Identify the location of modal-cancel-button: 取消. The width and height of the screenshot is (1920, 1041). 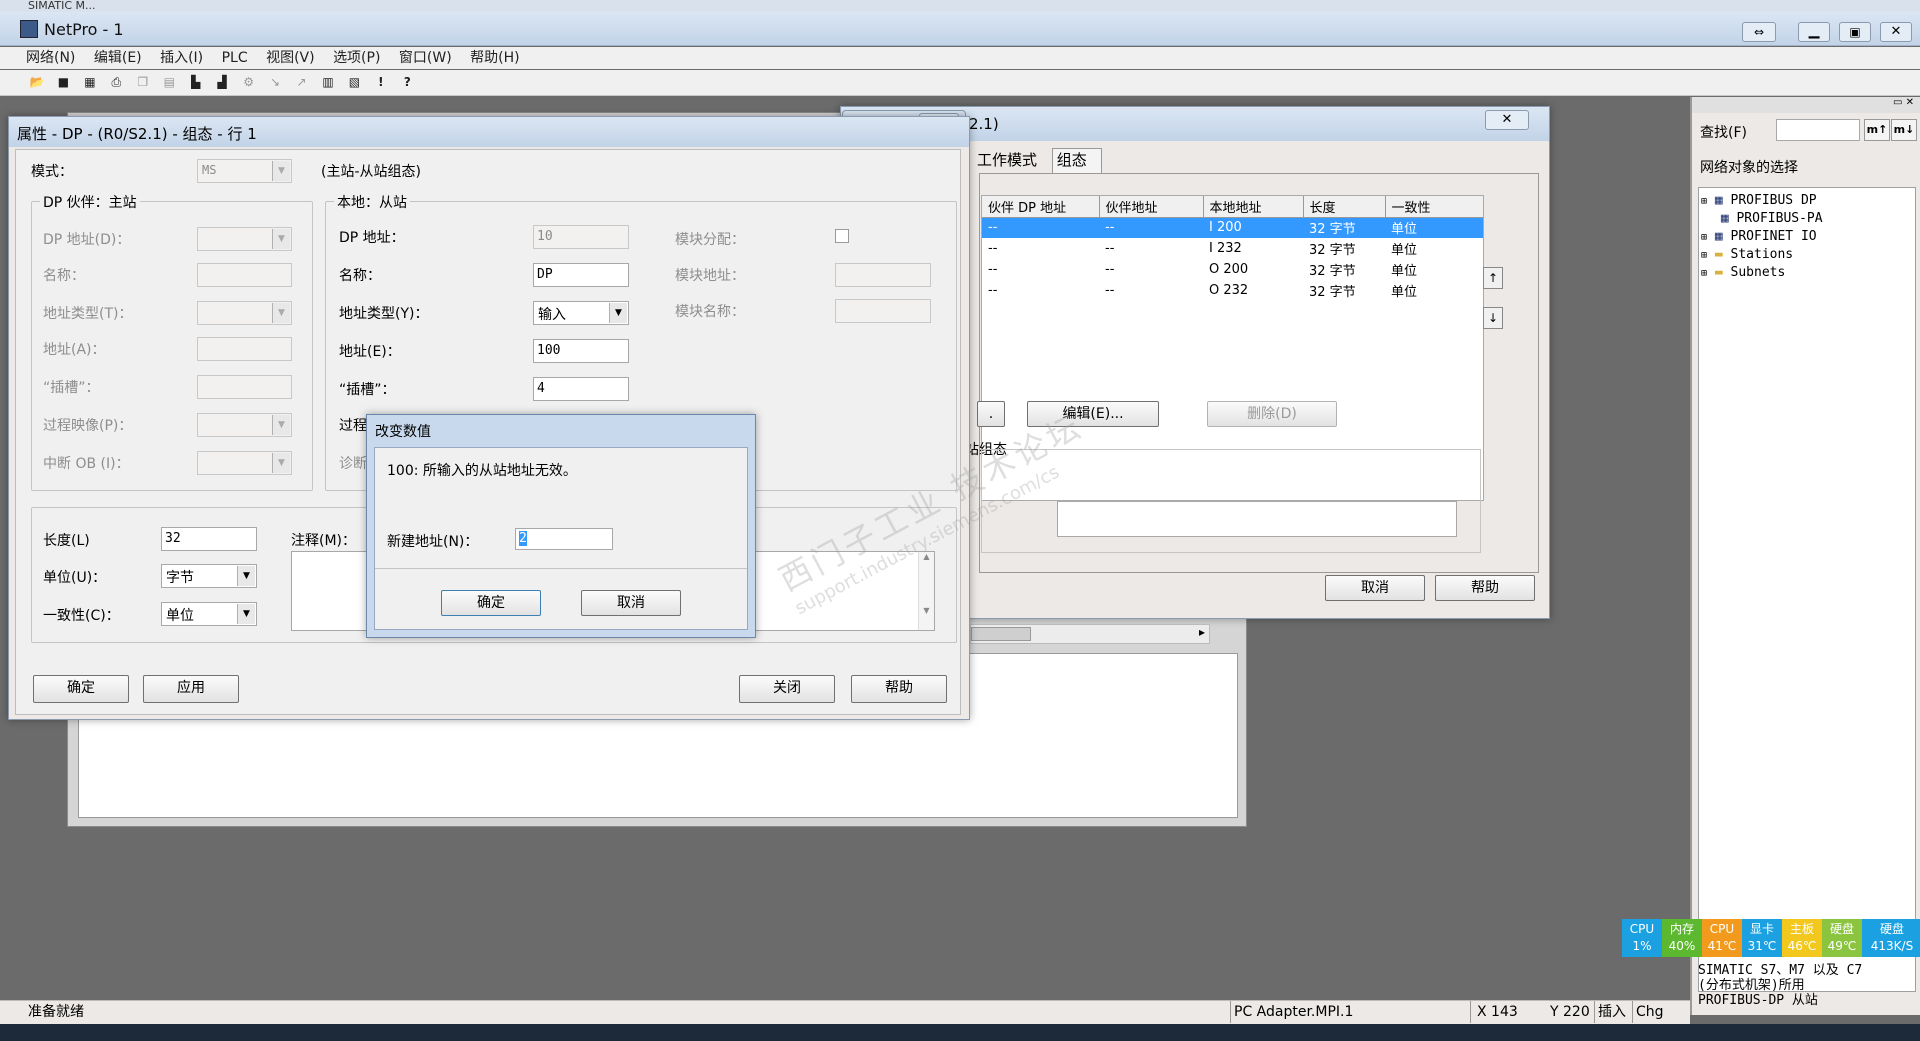
(631, 603).